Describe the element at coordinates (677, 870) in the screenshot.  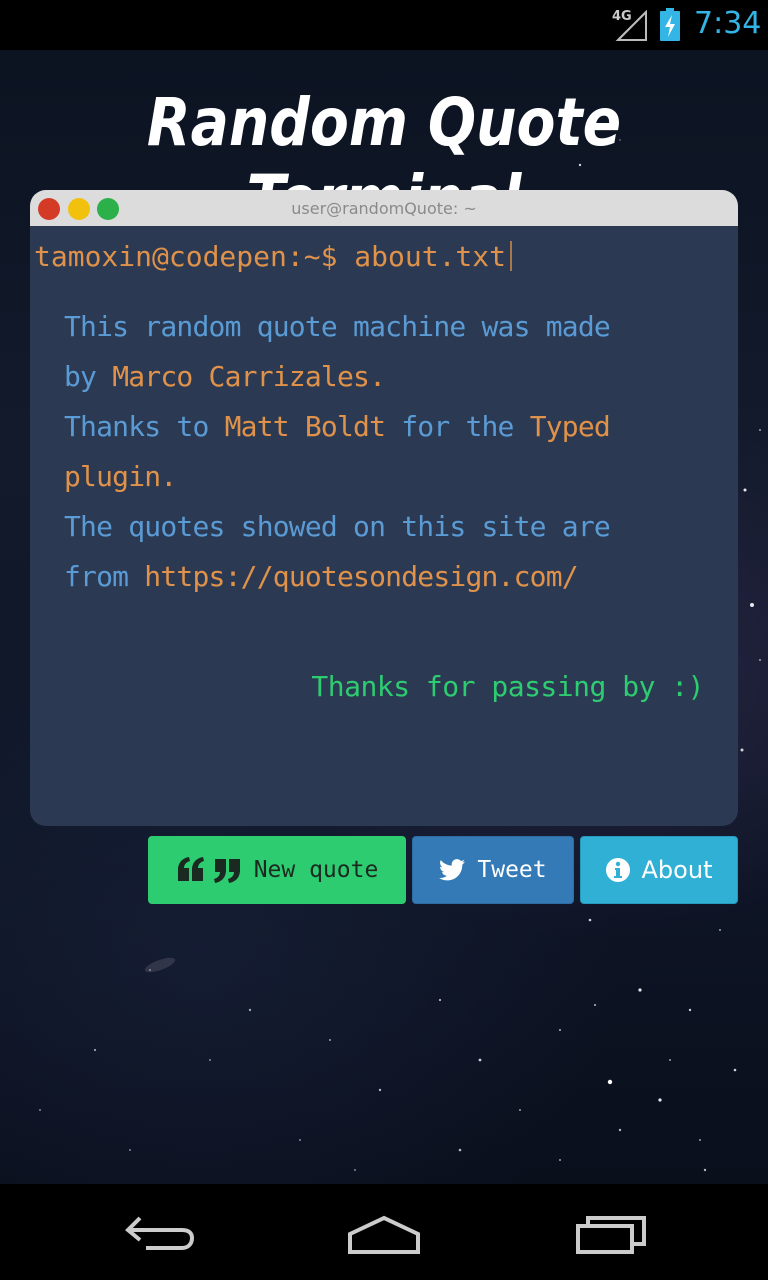
I see `about-label: About` at that location.